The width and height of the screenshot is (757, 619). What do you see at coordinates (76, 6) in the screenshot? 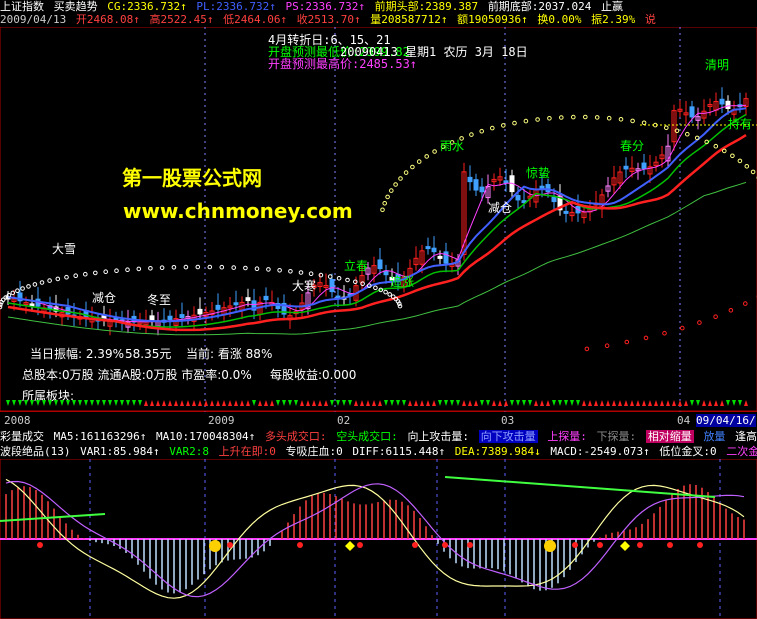
I see `indicator-name: 买卖趋势` at bounding box center [76, 6].